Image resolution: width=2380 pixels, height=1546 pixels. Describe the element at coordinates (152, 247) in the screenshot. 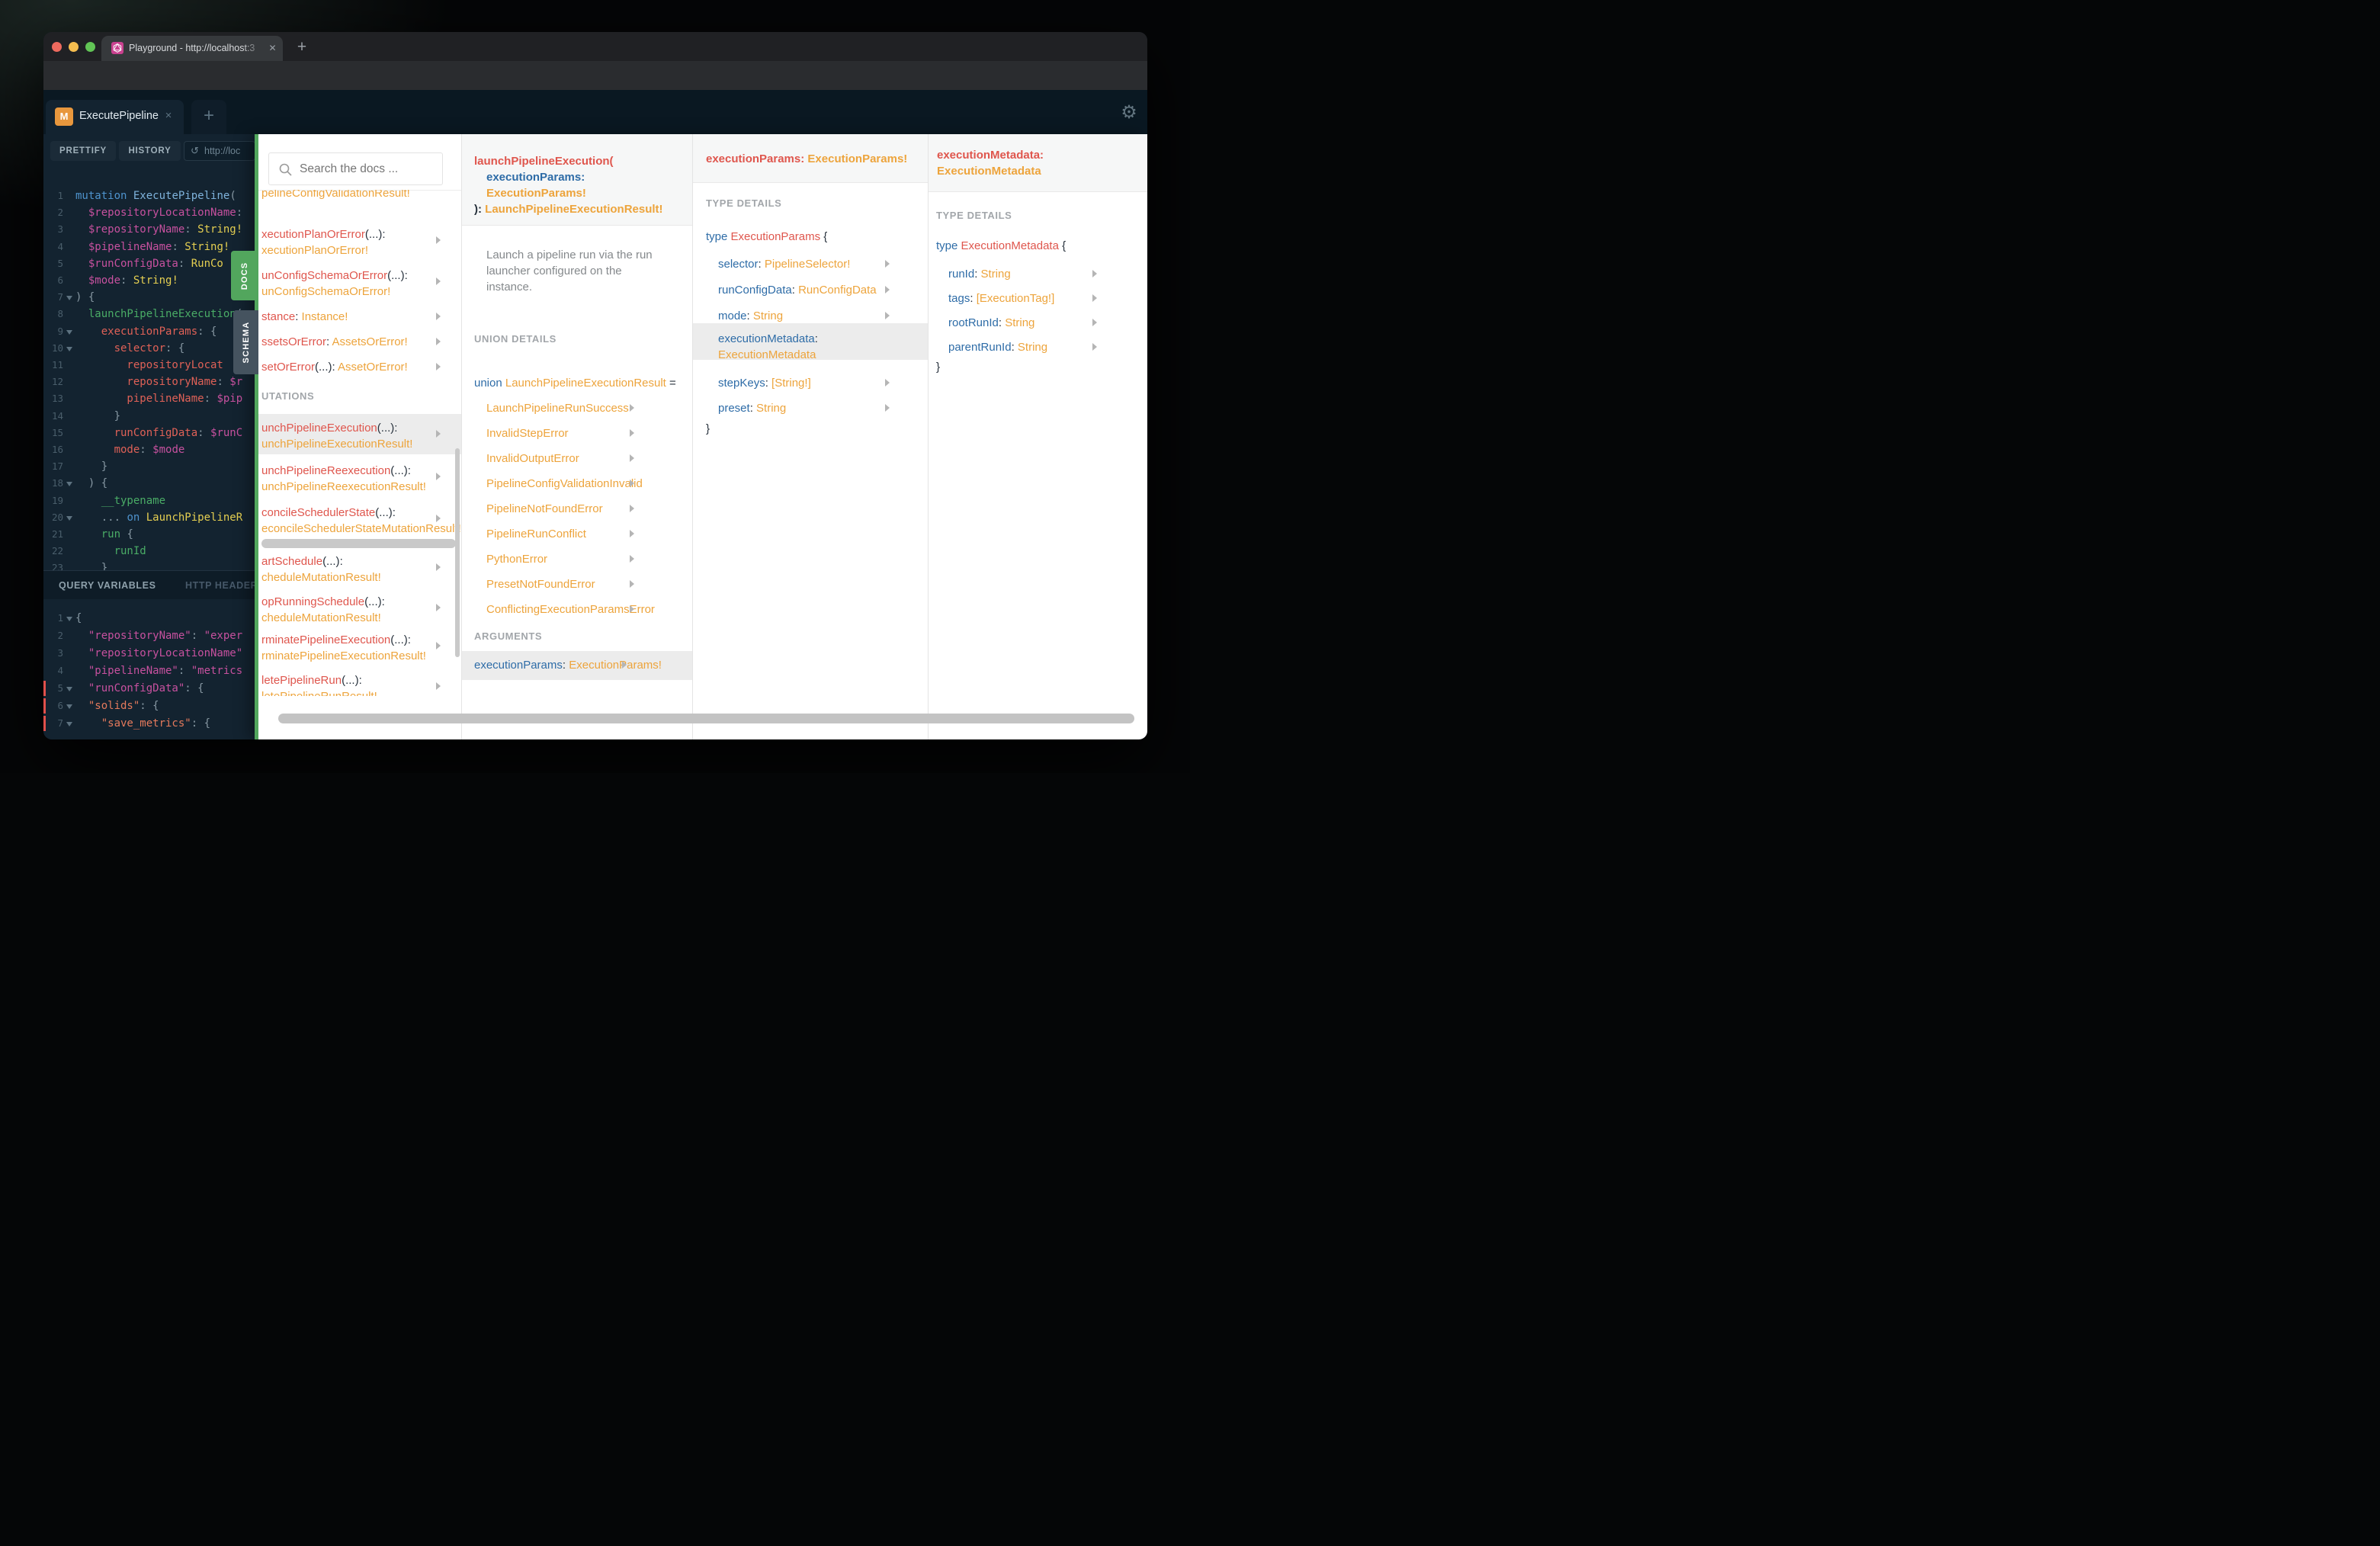

I see `editor-line: $pipelineName: String!` at that location.